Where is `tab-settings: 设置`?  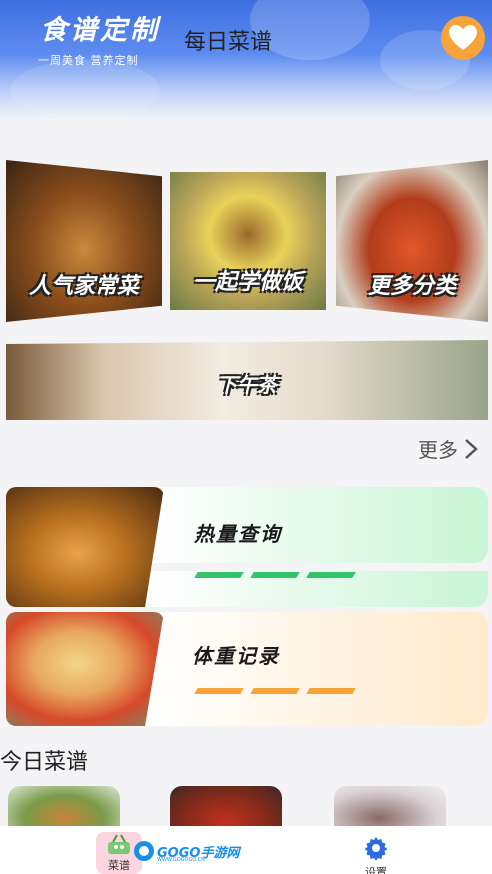
tab-settings: 设置 is located at coordinates (376, 855).